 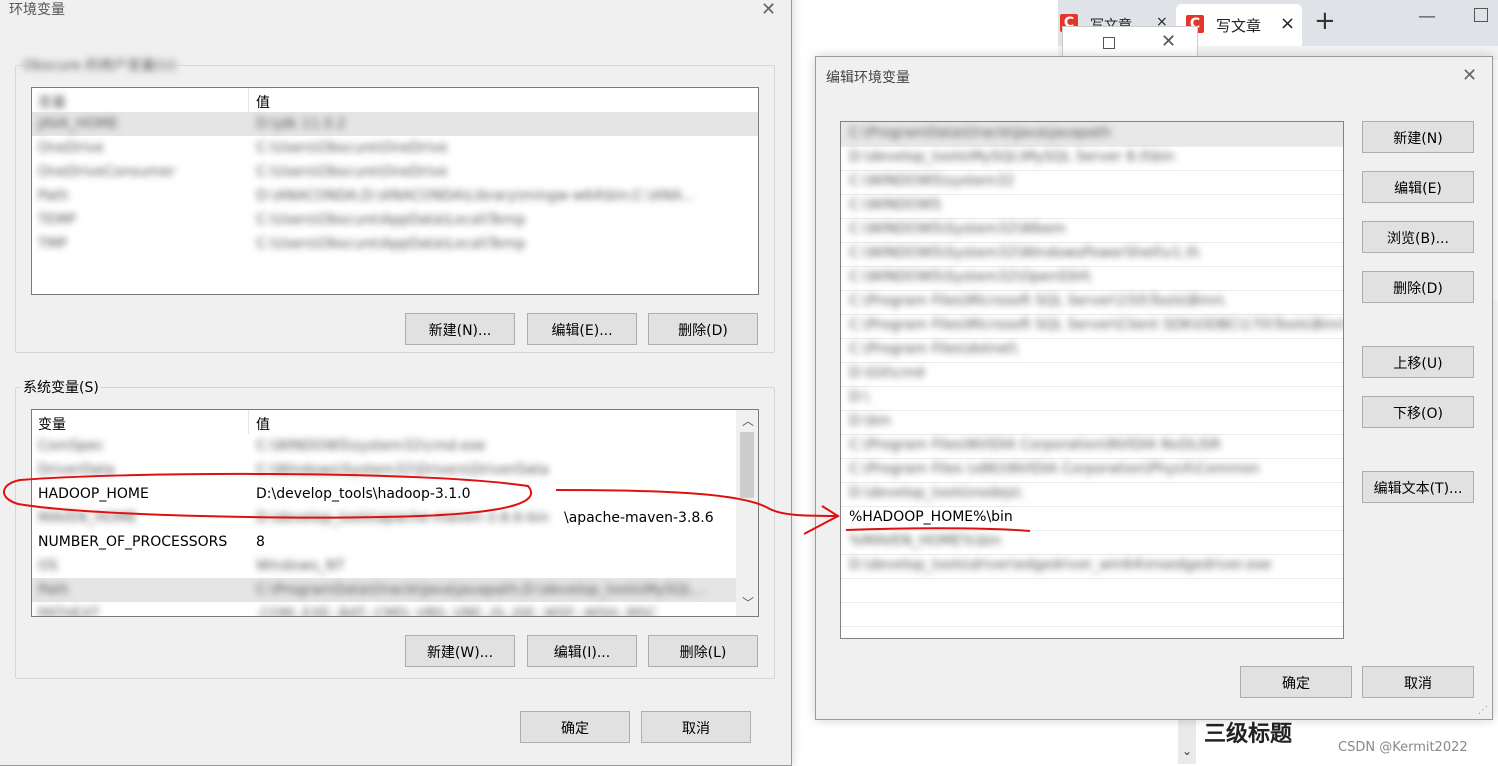 What do you see at coordinates (1092, 518) in the screenshot?
I see `list-item: %HADOOP_HOME%\bin` at bounding box center [1092, 518].